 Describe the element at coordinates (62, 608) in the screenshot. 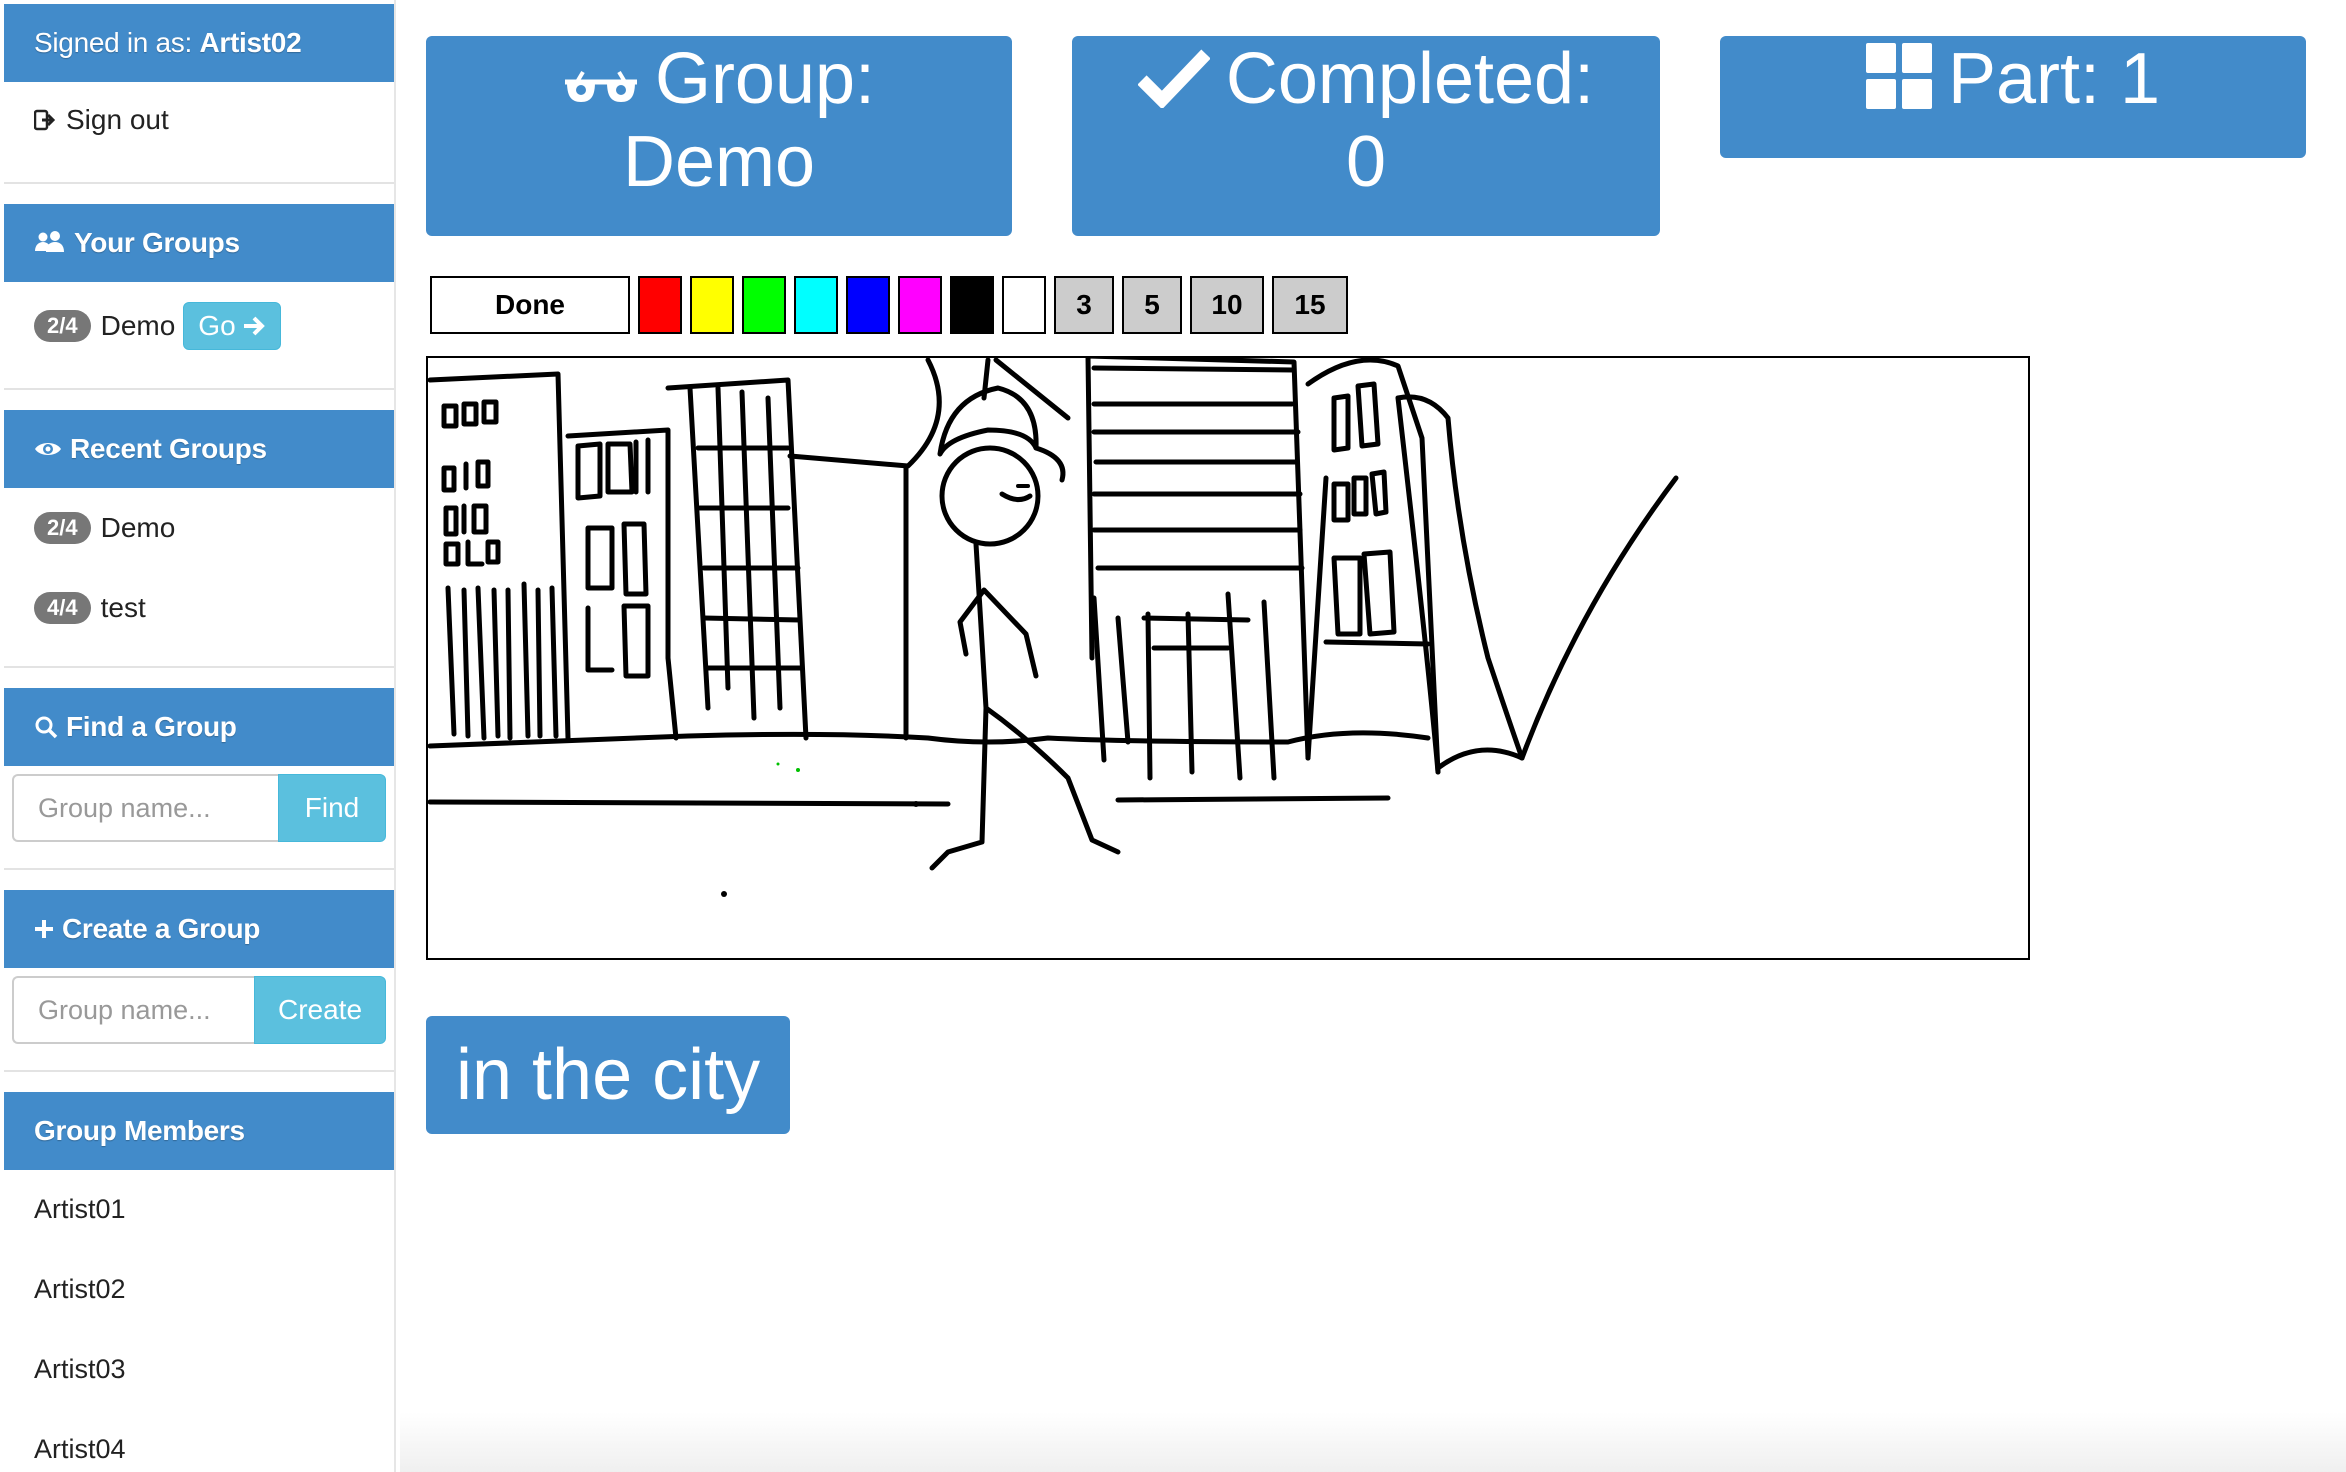

I see `group-count-badge: 4/4` at that location.